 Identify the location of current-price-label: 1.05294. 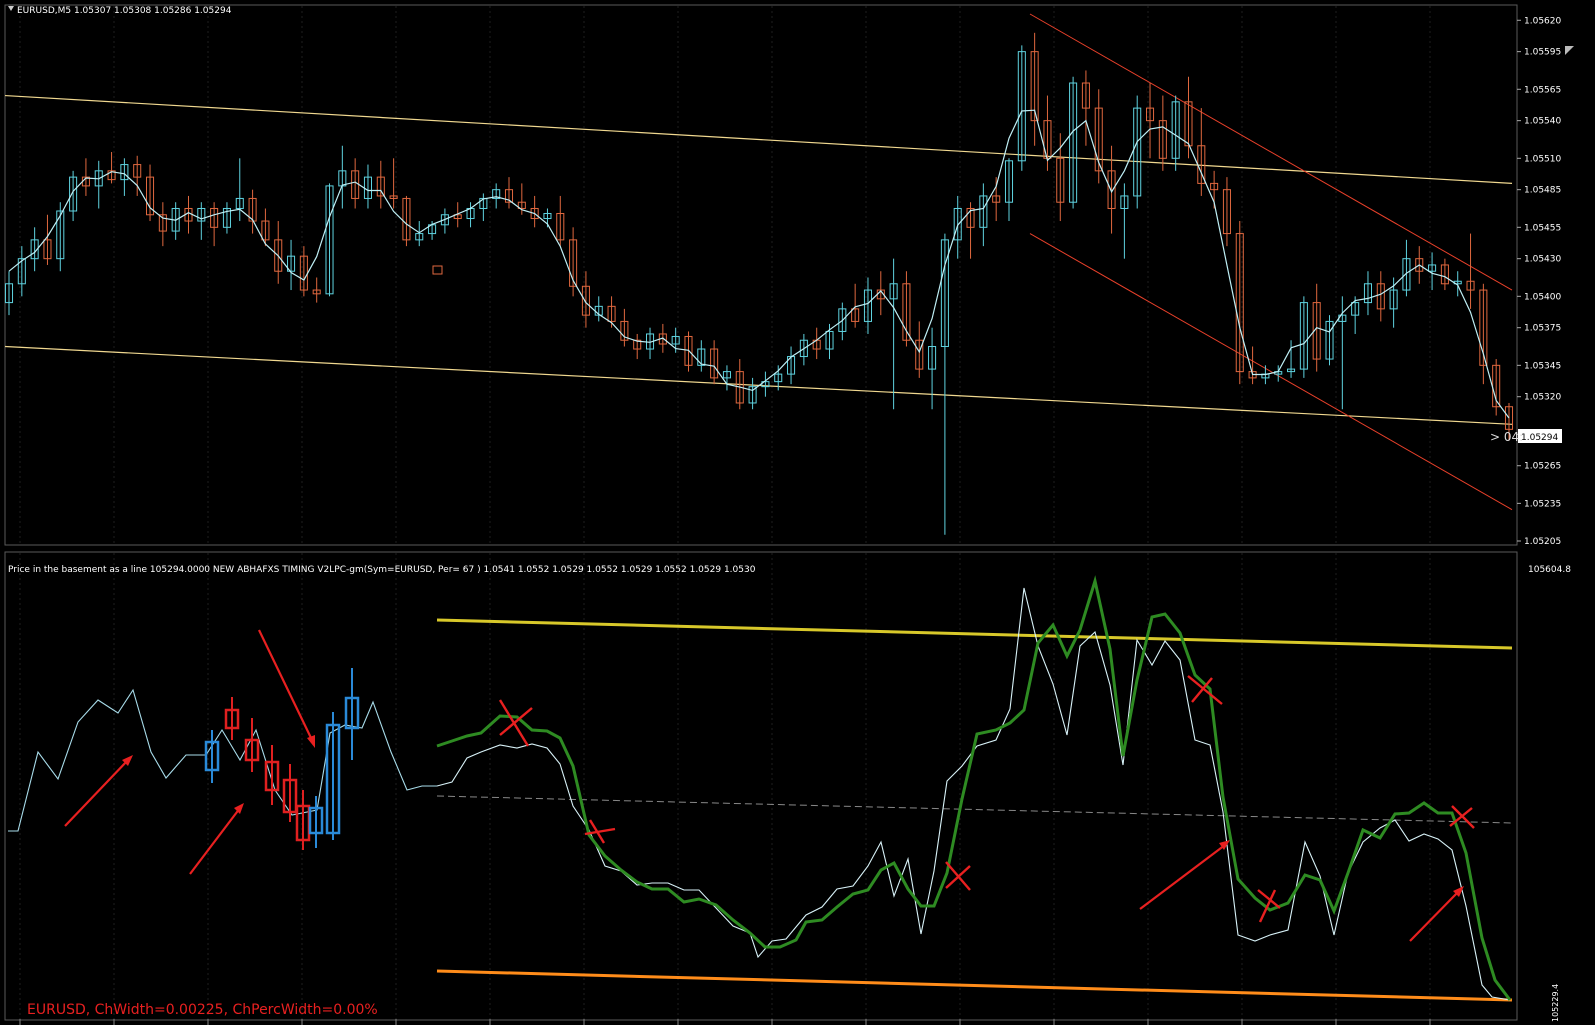
(1539, 438).